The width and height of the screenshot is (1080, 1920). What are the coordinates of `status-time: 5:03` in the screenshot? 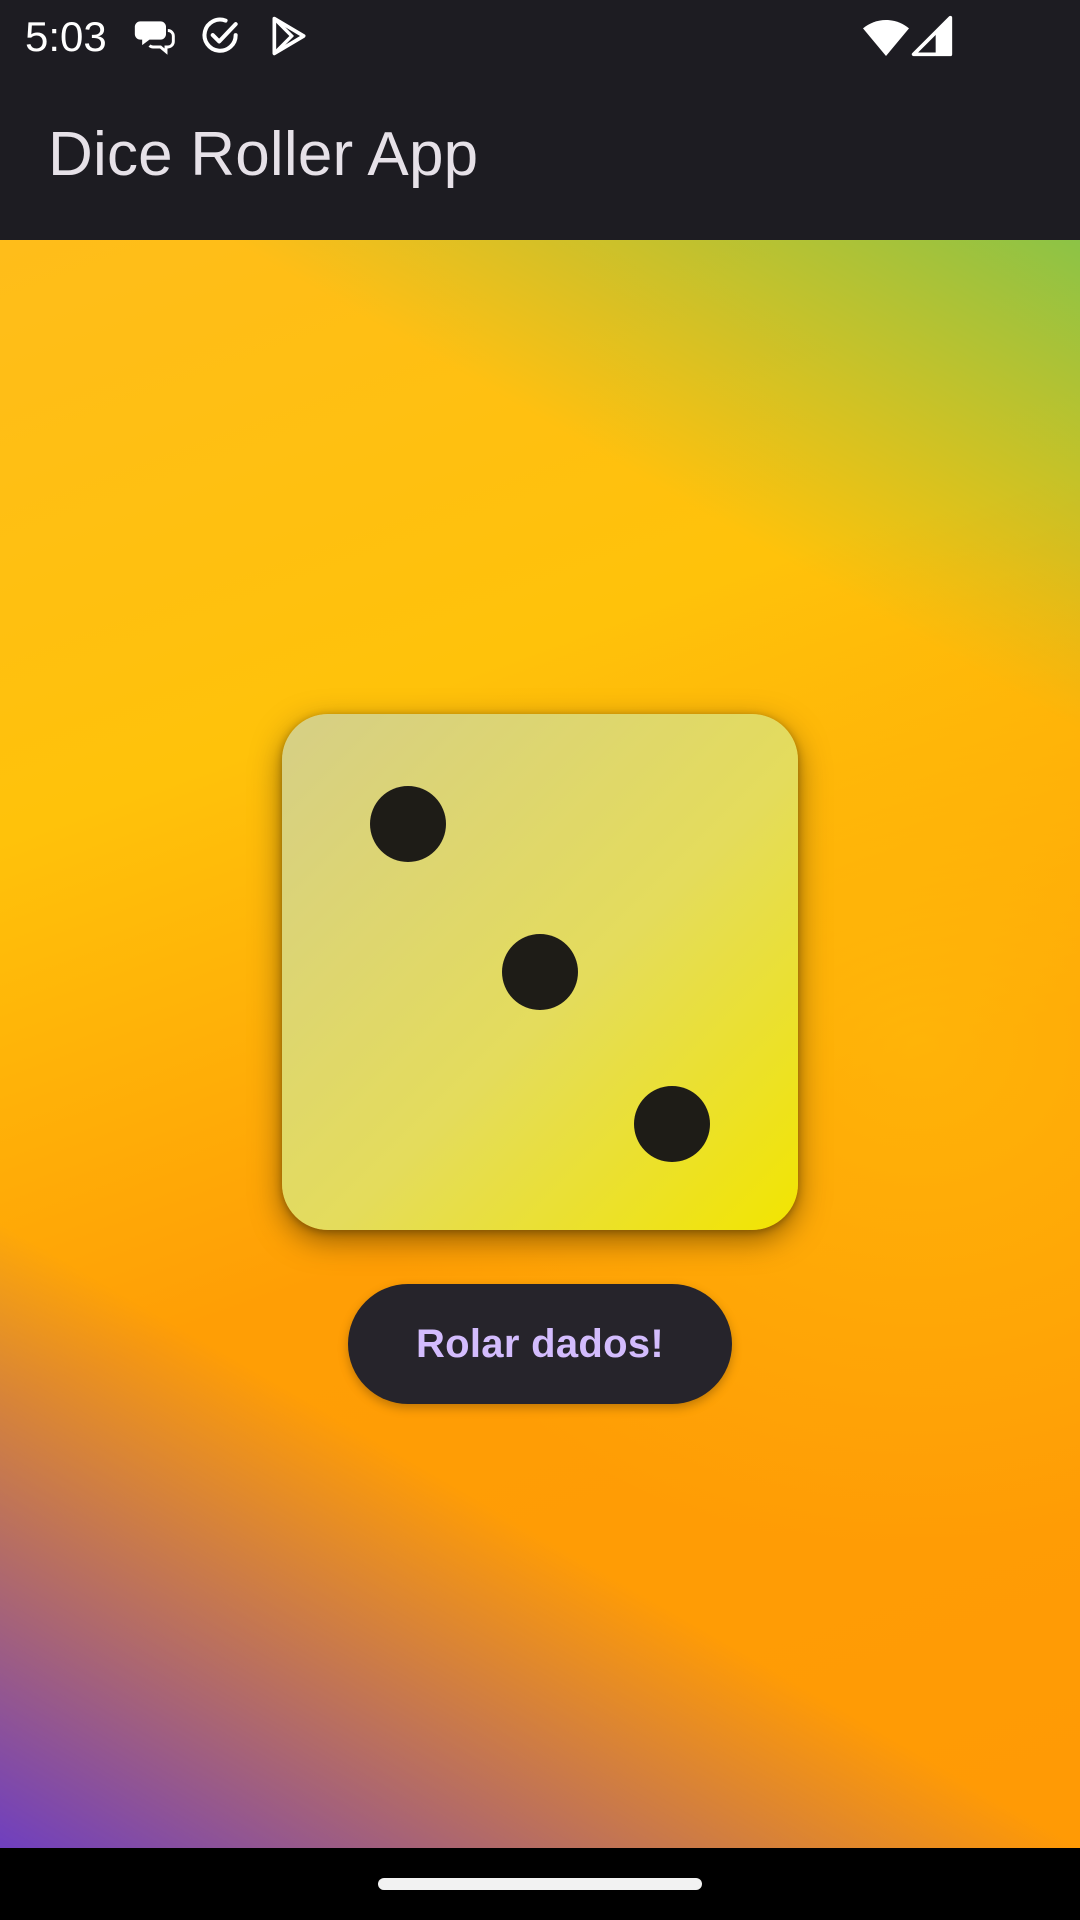 It's located at (66, 36).